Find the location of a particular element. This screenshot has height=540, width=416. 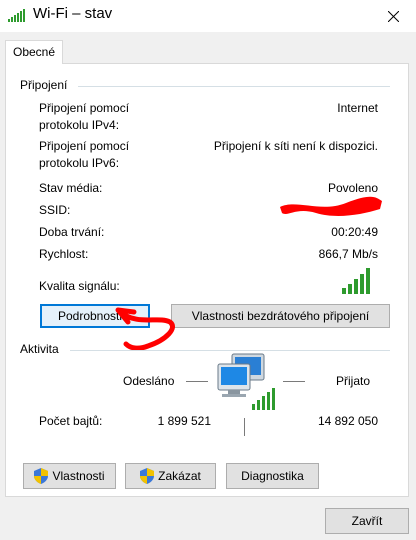

close-icon is located at coordinates (393, 16).